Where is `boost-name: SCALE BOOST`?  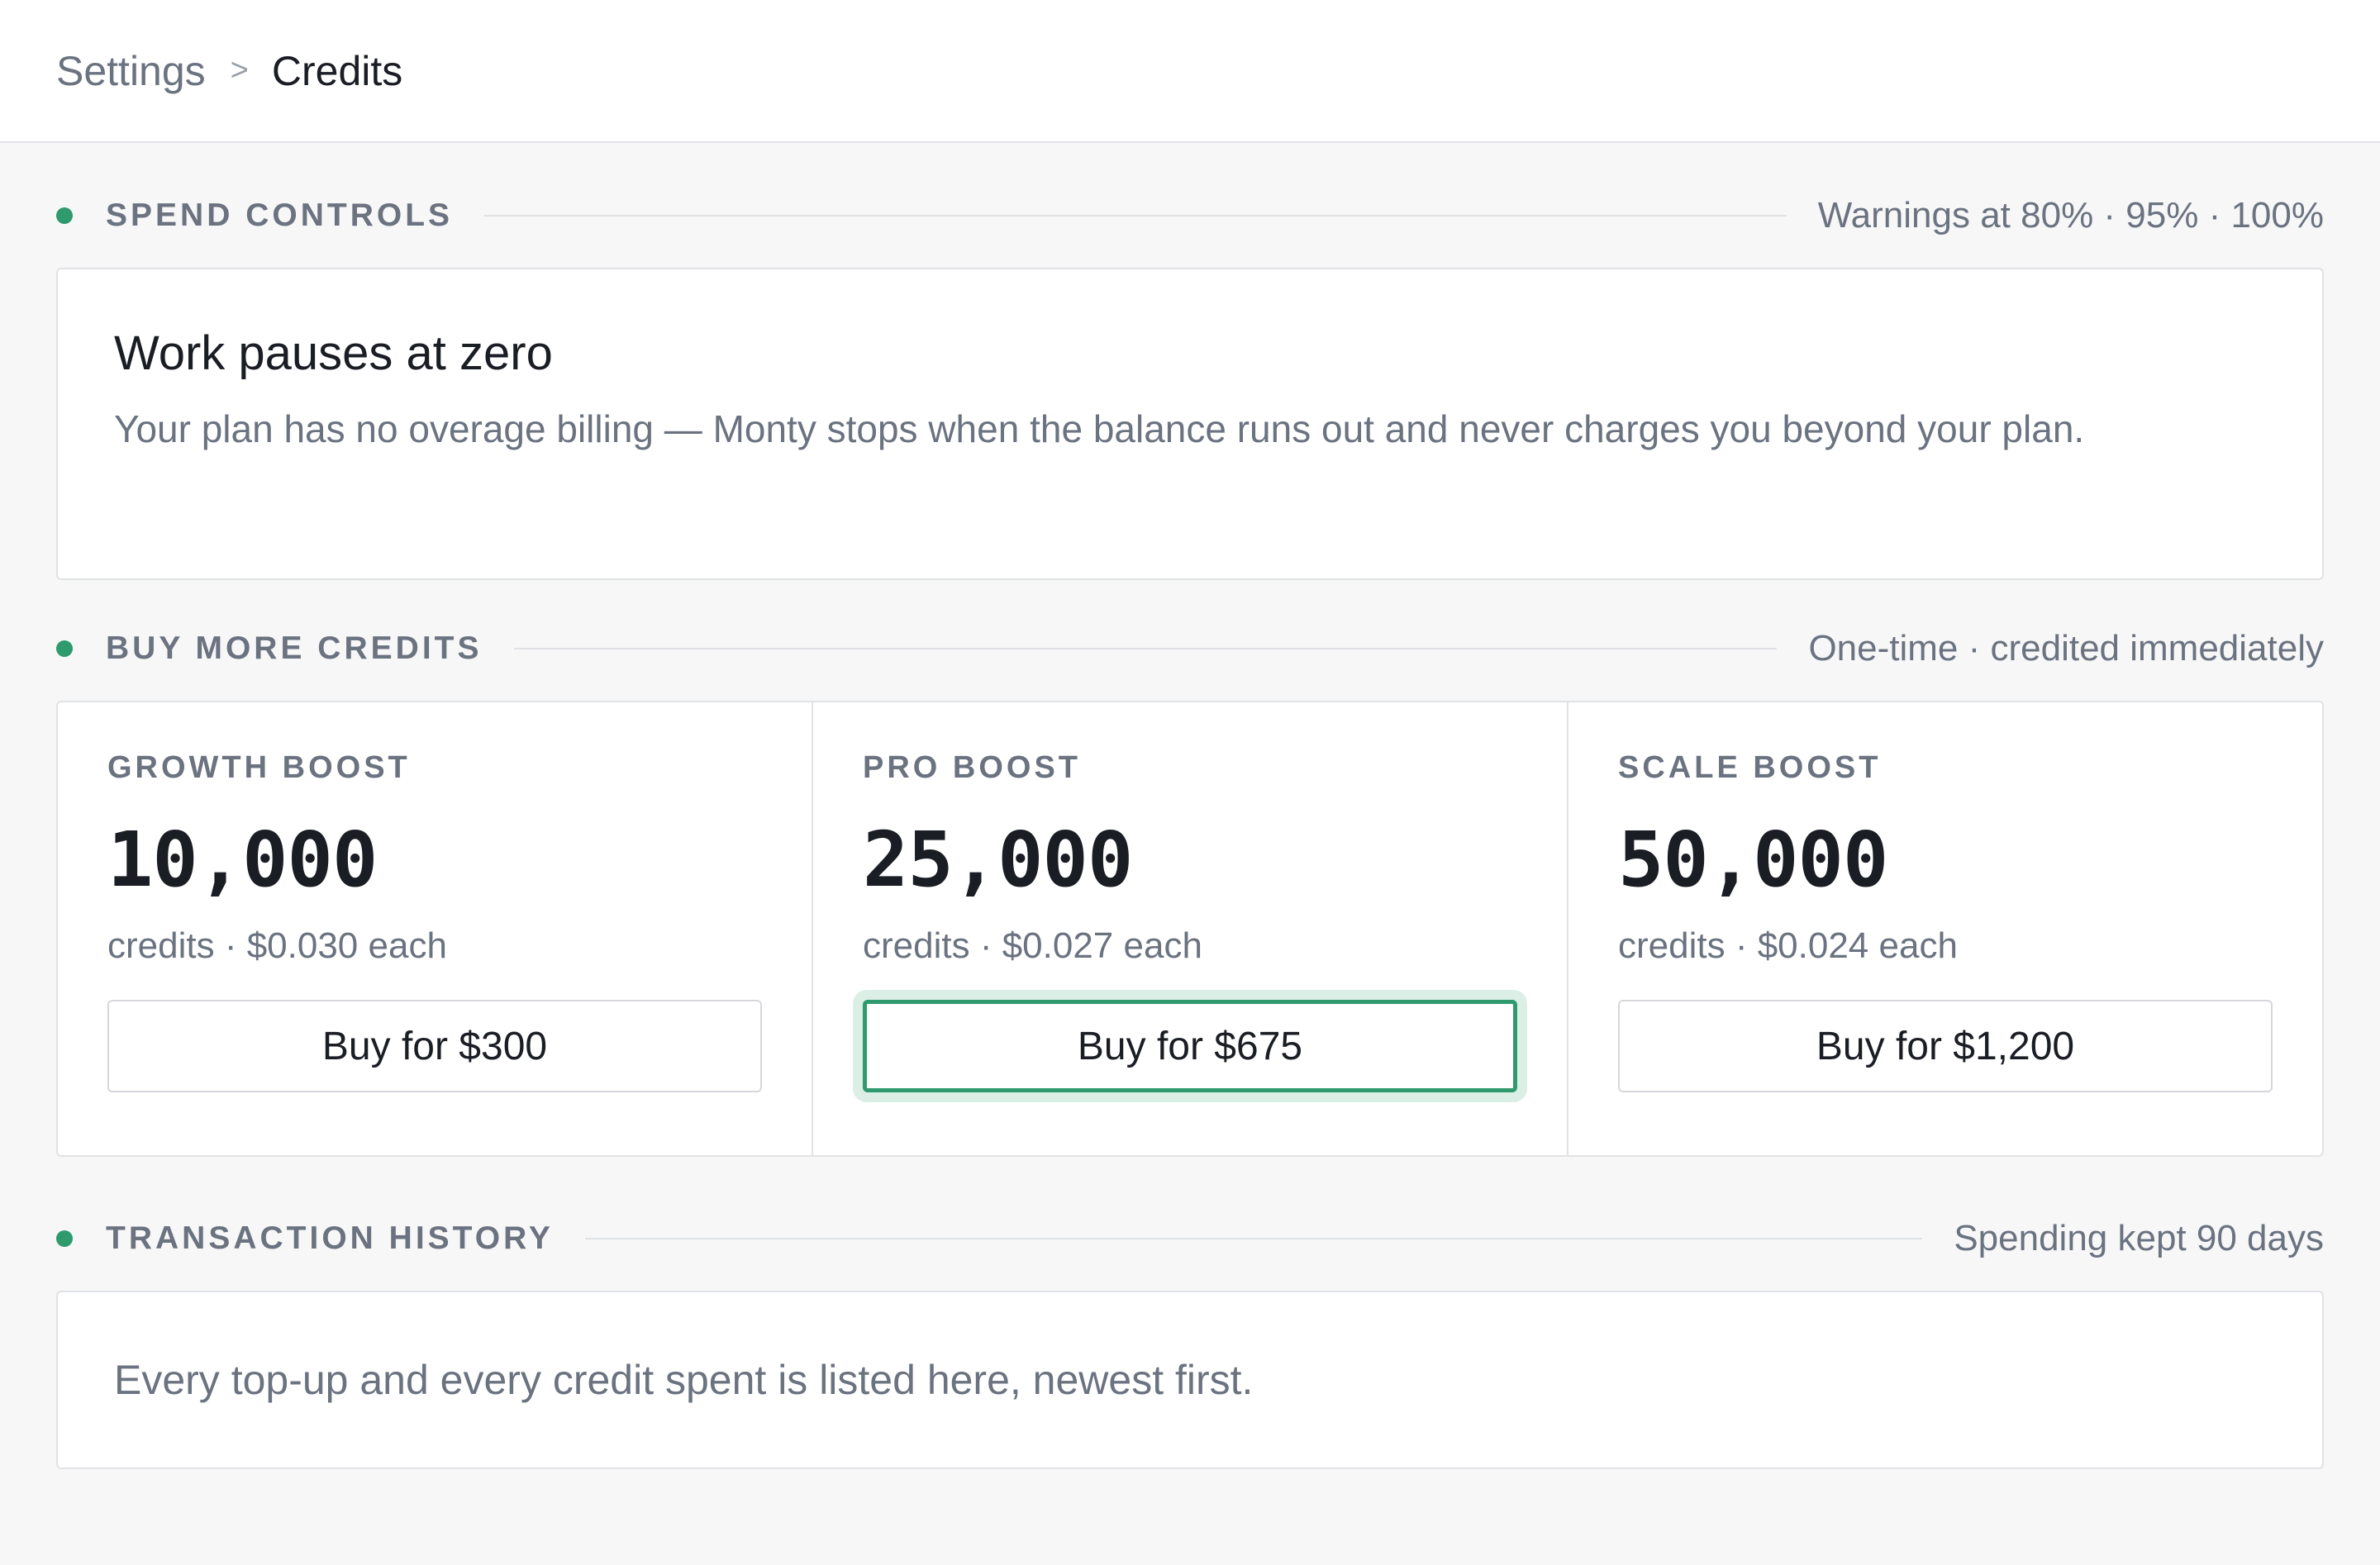 boost-name: SCALE BOOST is located at coordinates (1750, 767).